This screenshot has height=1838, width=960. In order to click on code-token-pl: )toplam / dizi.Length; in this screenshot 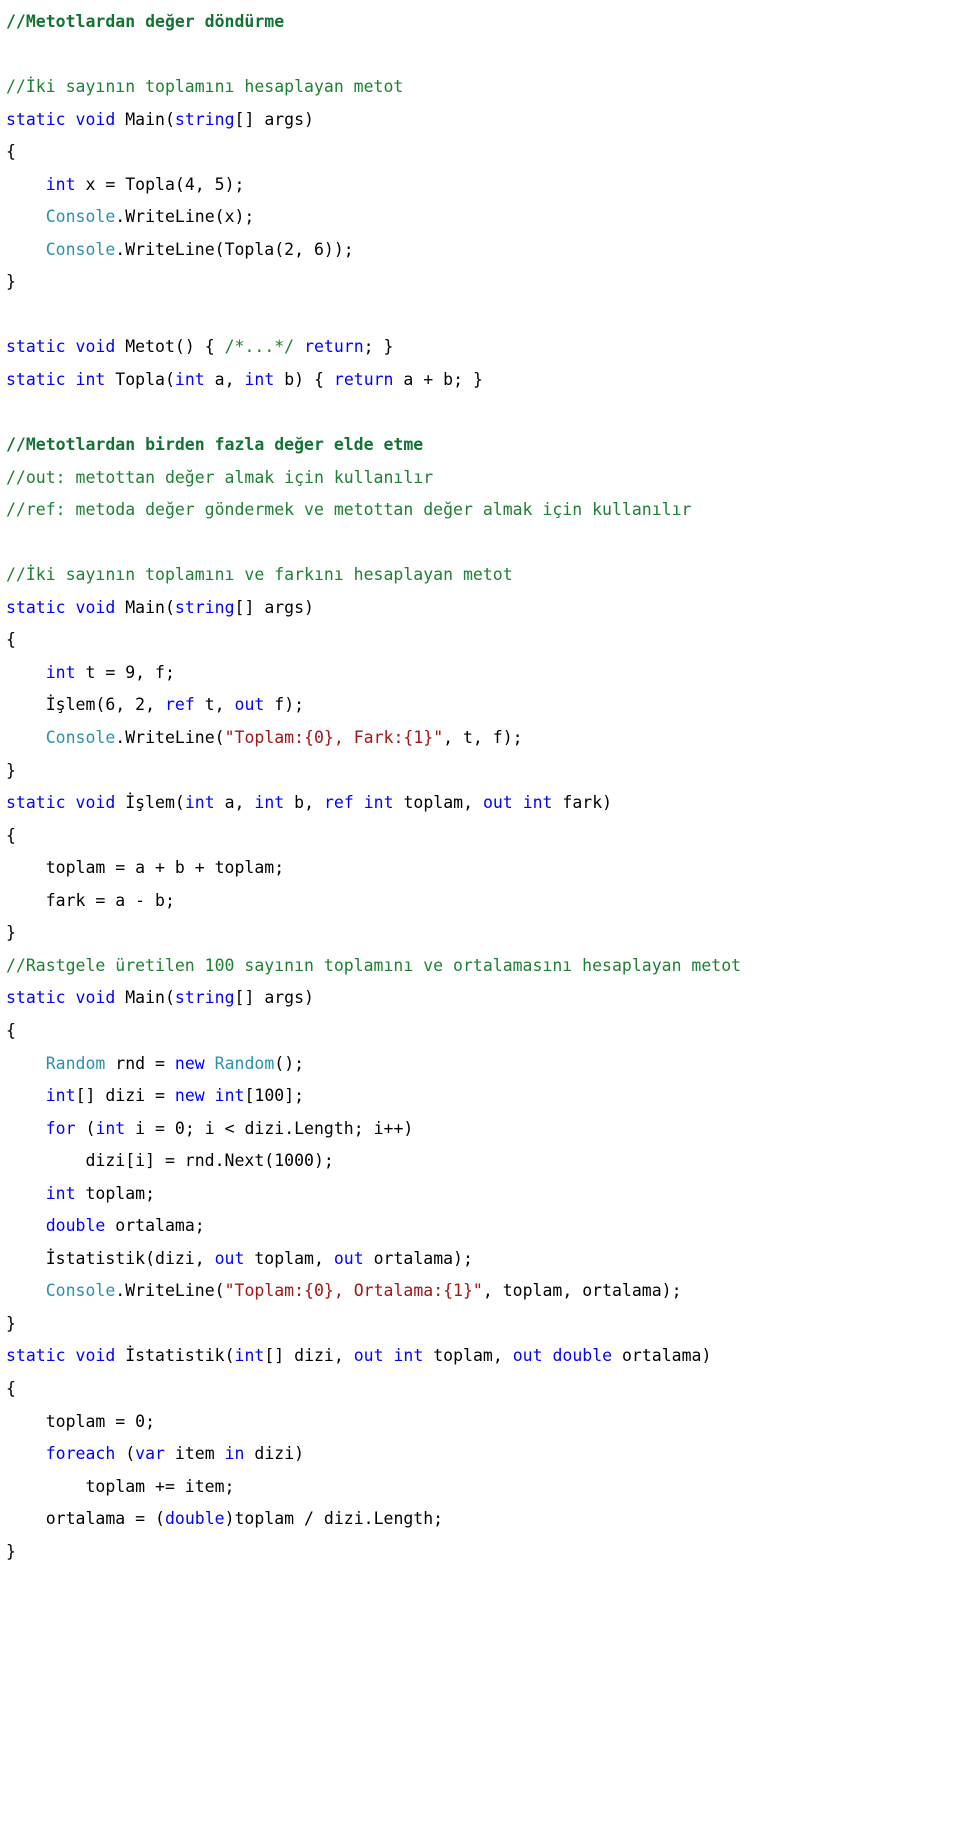, I will do `click(334, 1519)`.